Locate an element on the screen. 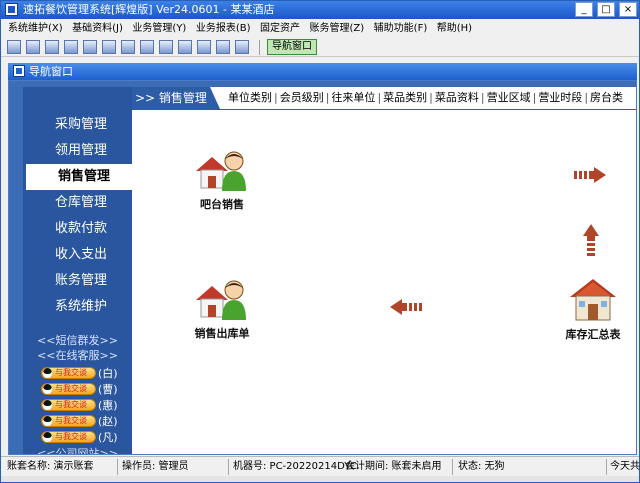 The height and width of the screenshot is (483, 640). qq-contact: 与我交谈 (曹) is located at coordinates (86, 389).